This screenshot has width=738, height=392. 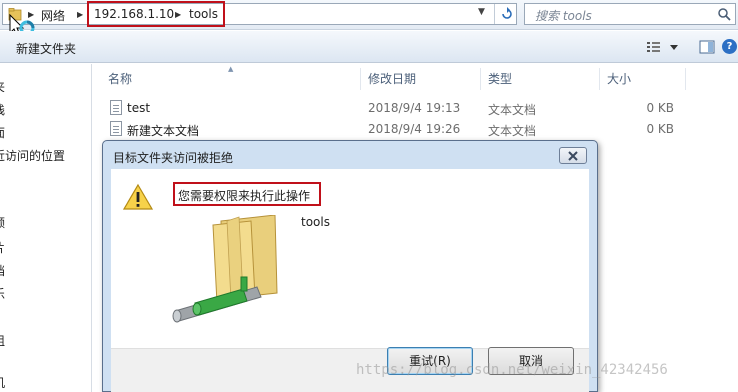 I want to click on nav-item: 面, so click(x=2, y=132).